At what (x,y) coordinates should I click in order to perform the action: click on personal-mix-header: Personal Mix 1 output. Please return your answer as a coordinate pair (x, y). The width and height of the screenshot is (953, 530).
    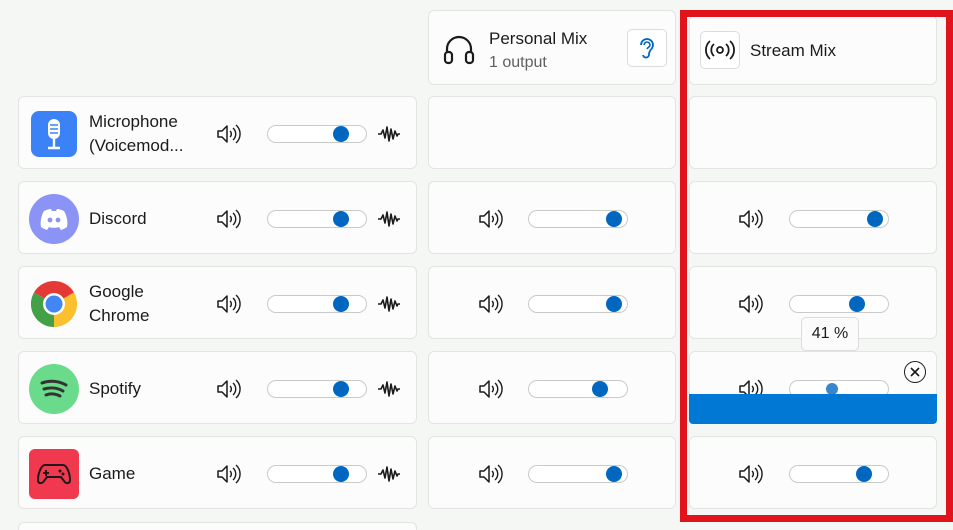
    Looking at the image, I should click on (552, 47).